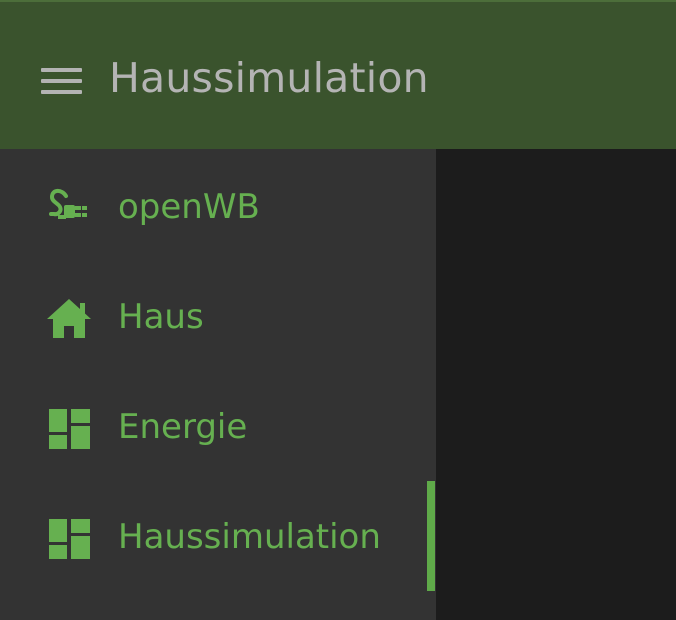 The width and height of the screenshot is (676, 620). Describe the element at coordinates (68, 203) in the screenshot. I see `plug-icon` at that location.